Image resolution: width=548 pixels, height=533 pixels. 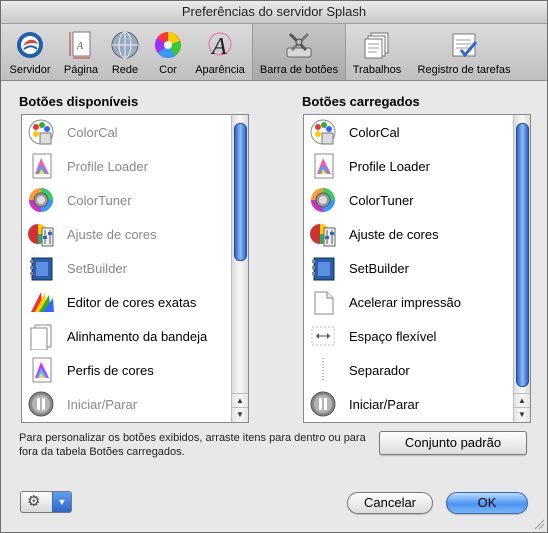 I want to click on tab-label: Barra de botões, so click(x=299, y=70).